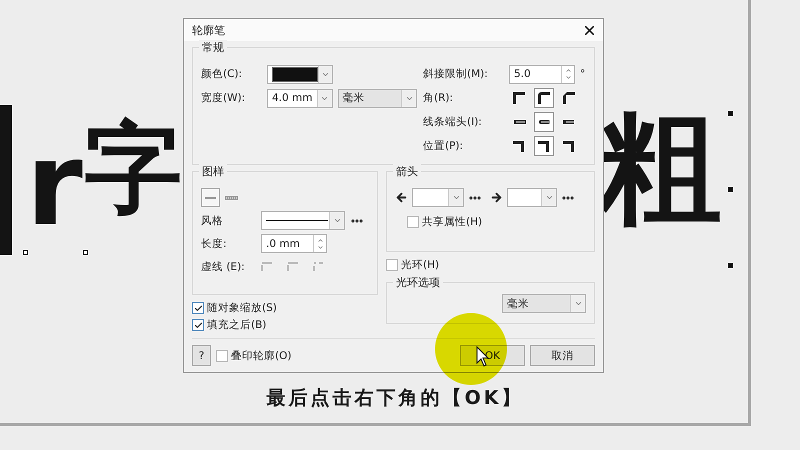 This screenshot has height=450, width=800. I want to click on checkbox: 填充之后(B), so click(285, 325).